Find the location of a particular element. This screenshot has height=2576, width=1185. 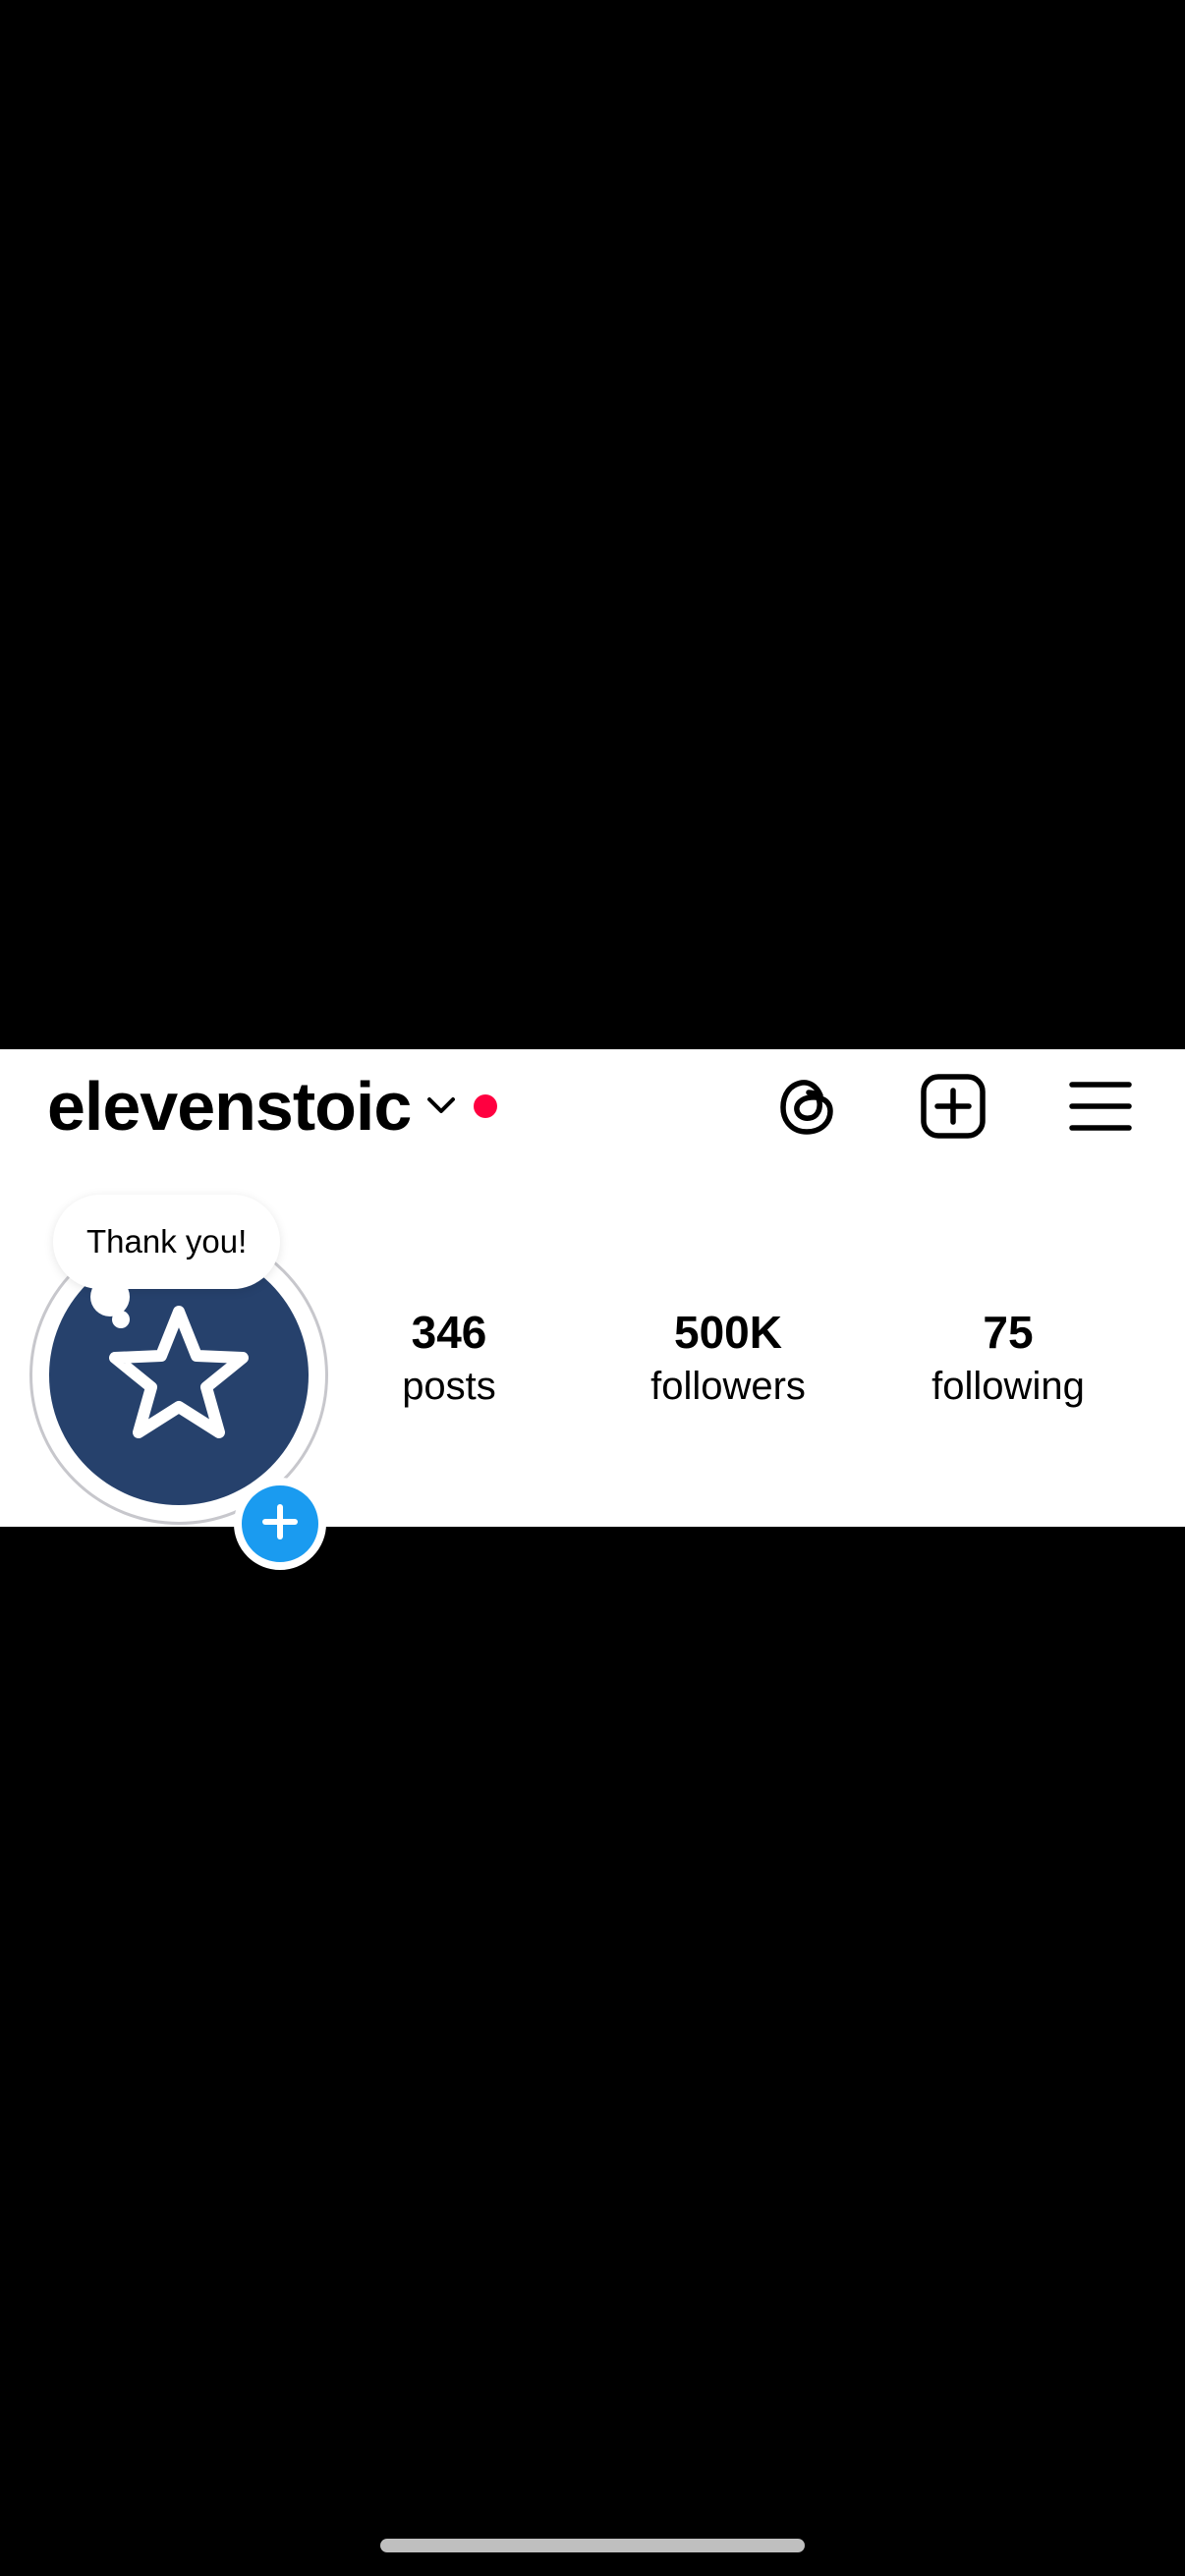

hamburger-menu-icon is located at coordinates (1100, 1109).